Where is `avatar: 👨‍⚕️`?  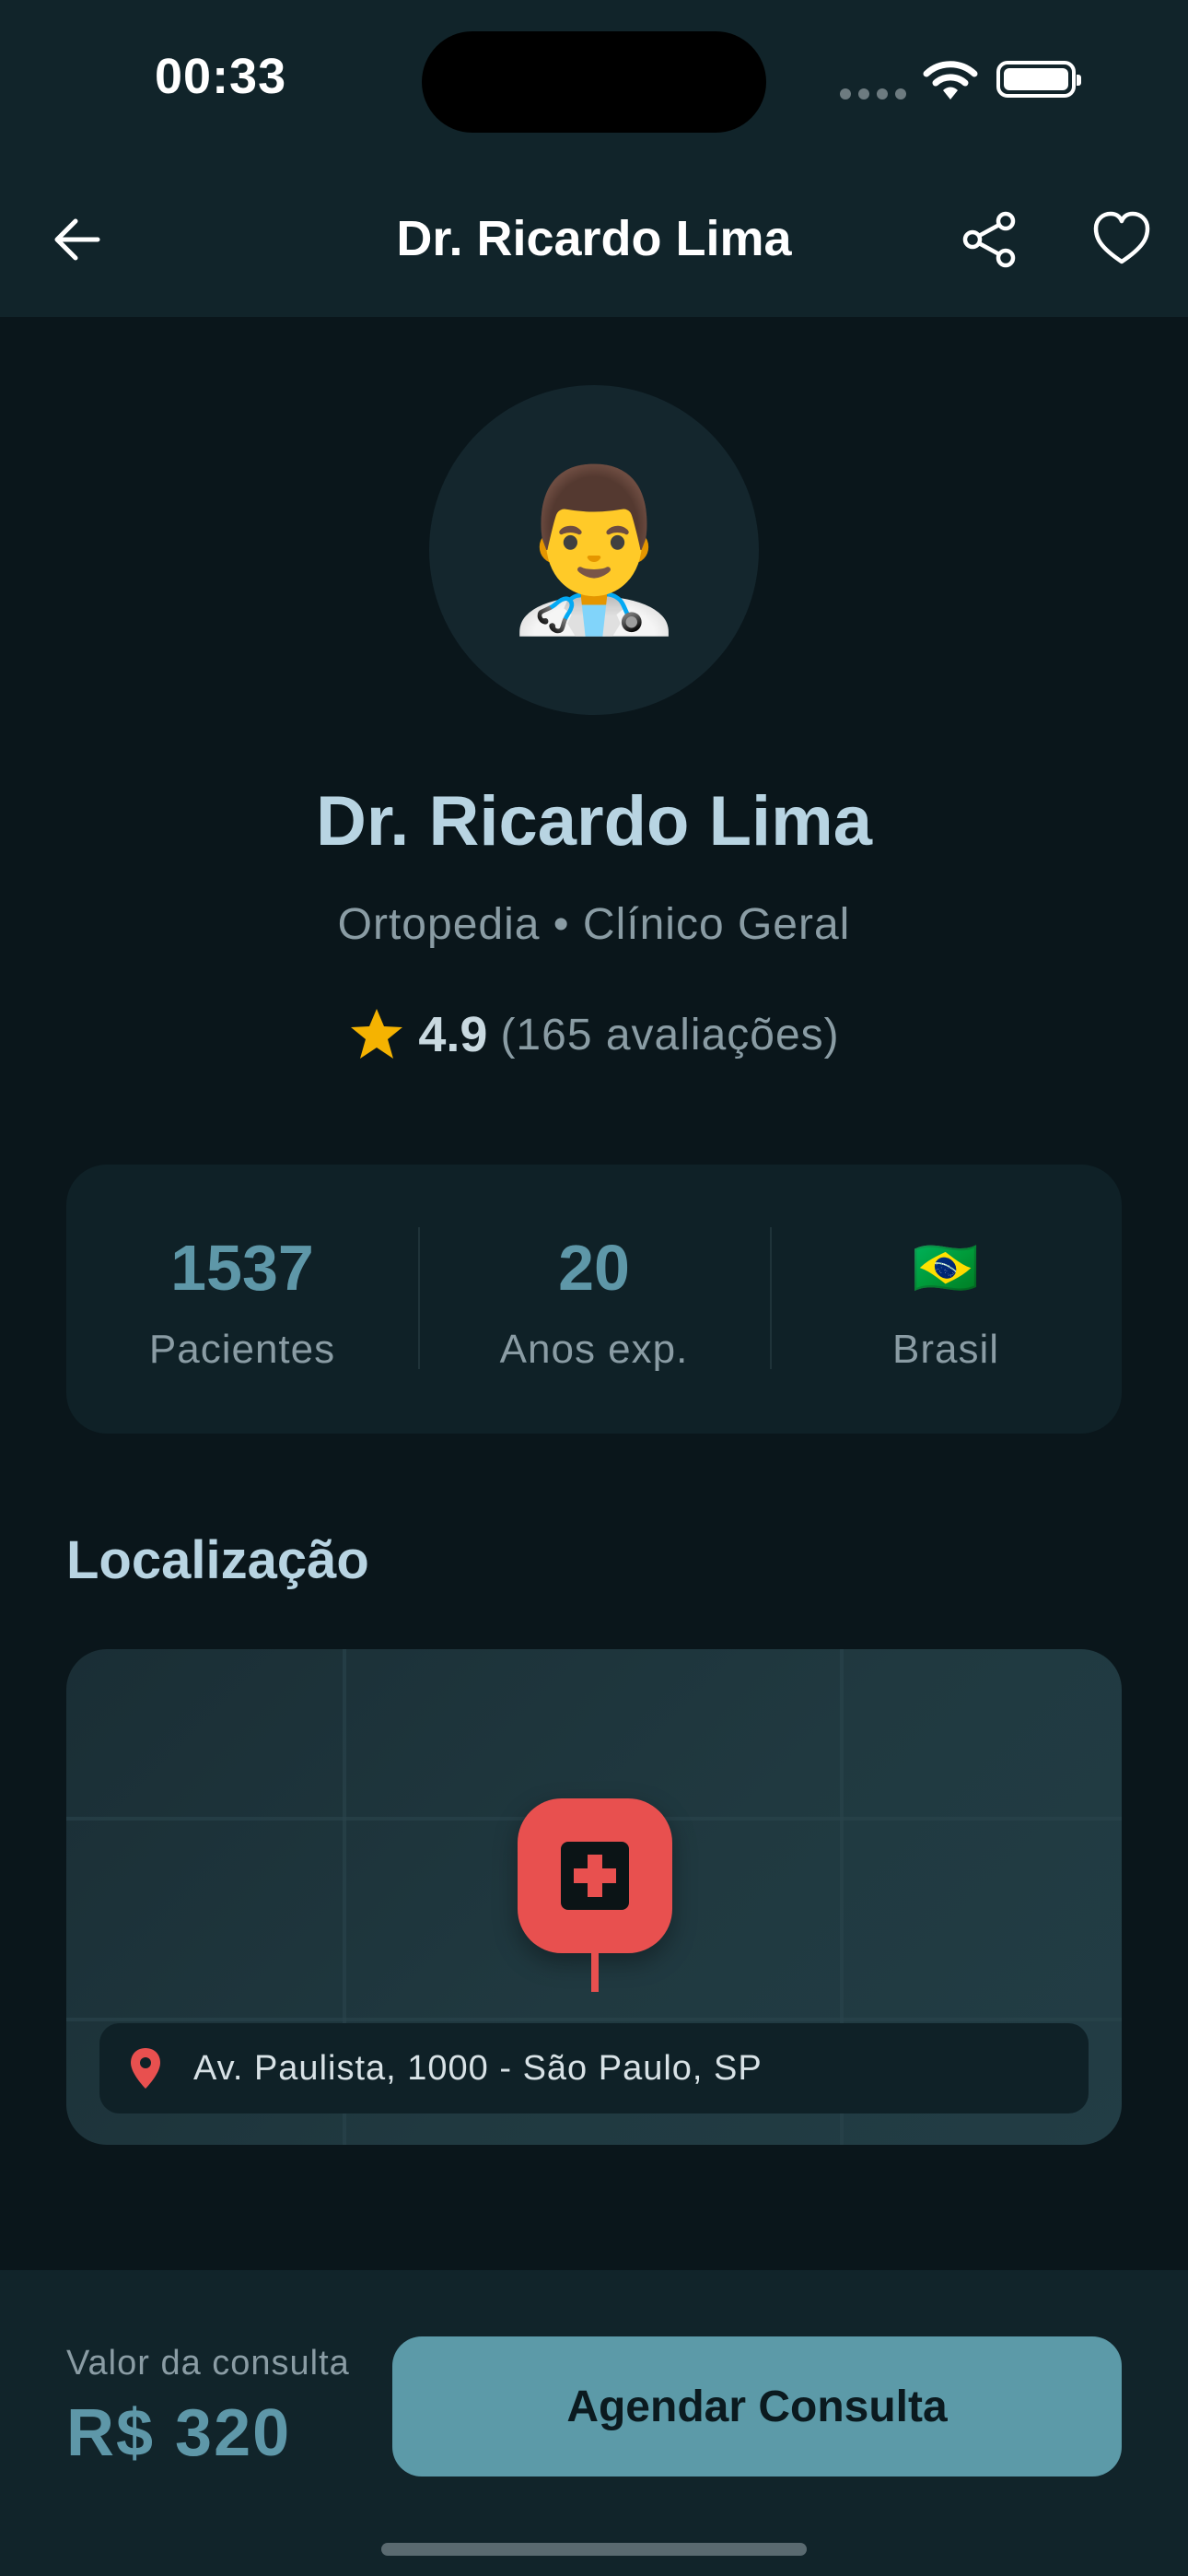
avatar: 👨‍⚕️ is located at coordinates (594, 550).